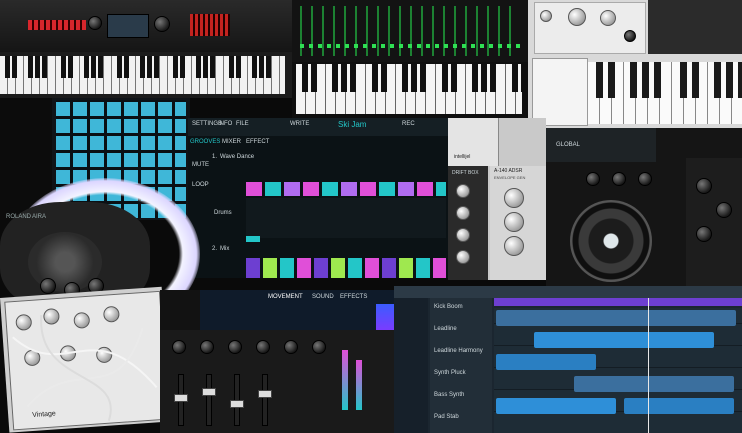 The image size is (742, 433). I want to click on synth-workstation-photo, so click(146, 49).